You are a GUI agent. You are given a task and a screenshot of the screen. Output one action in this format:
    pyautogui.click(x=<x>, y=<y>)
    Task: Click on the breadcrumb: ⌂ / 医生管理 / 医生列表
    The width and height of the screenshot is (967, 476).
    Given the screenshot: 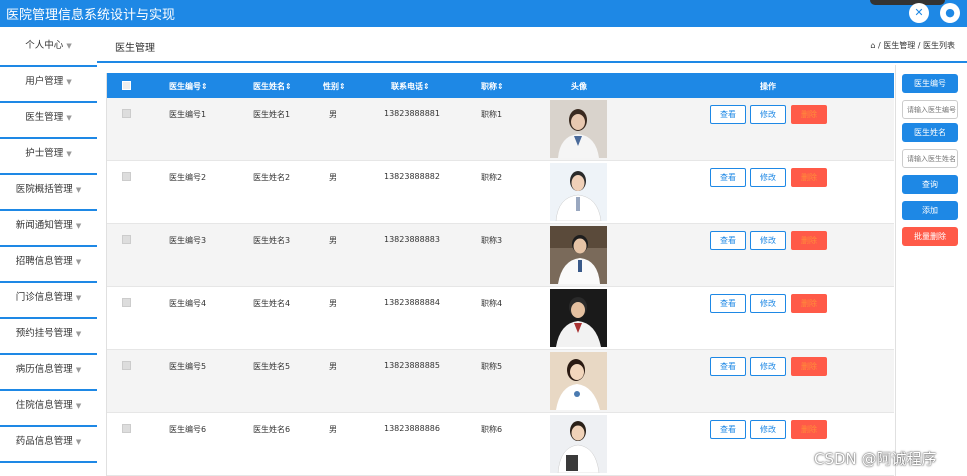 What is the action you would take?
    pyautogui.click(x=912, y=45)
    